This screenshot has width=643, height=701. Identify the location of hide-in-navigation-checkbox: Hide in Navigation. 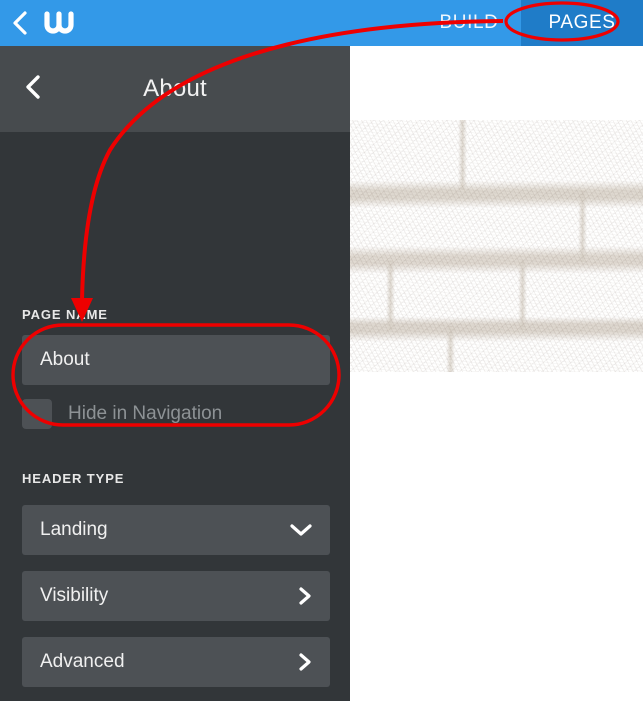
(122, 414).